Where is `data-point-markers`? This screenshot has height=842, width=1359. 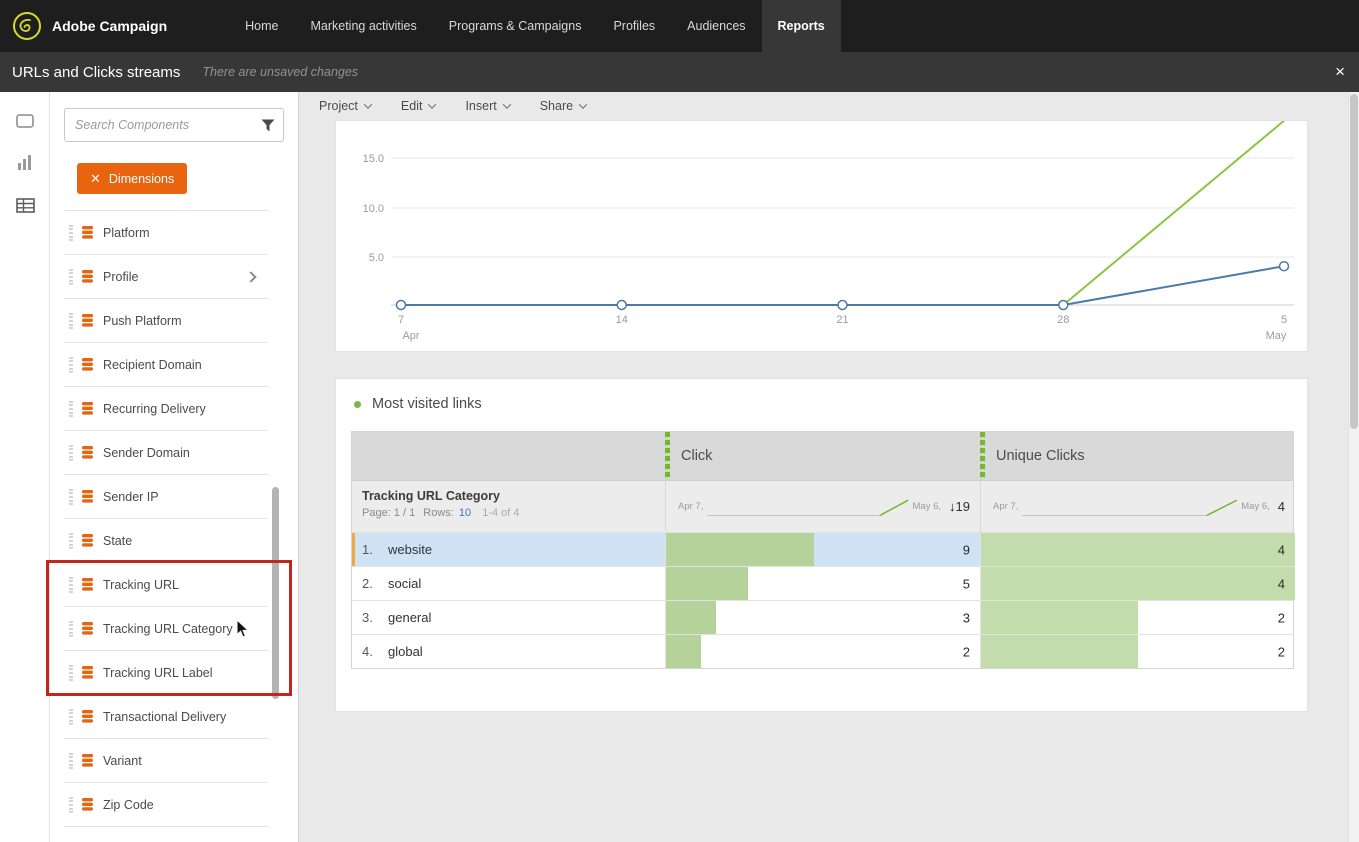 data-point-markers is located at coordinates (842, 285).